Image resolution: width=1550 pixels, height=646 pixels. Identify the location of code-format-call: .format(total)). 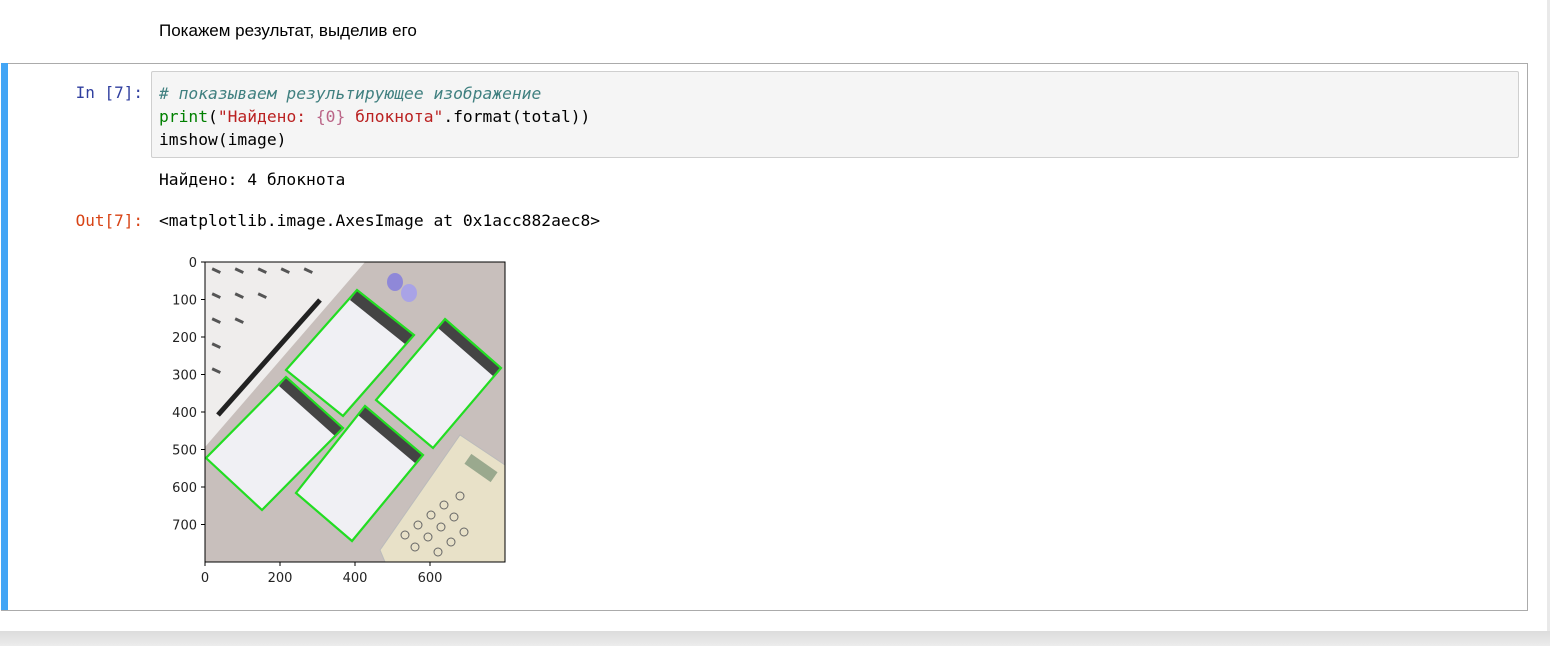
(517, 116).